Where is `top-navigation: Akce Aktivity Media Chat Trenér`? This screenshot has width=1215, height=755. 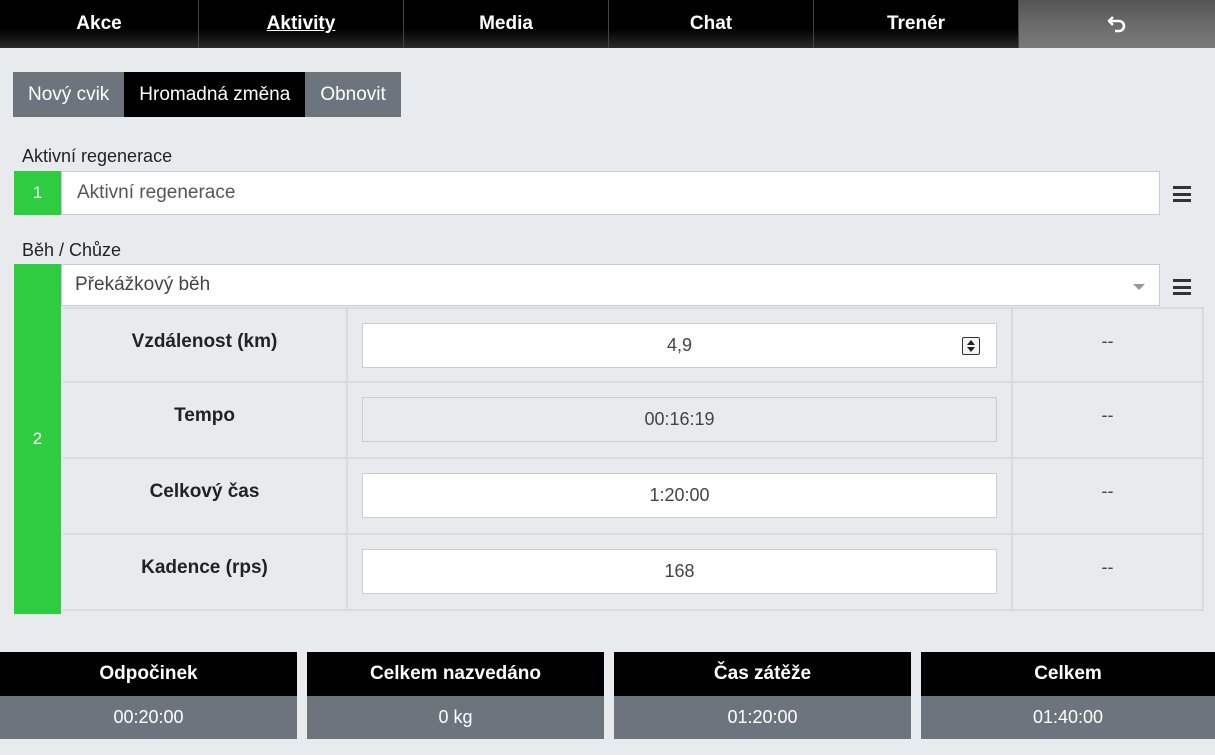
top-navigation: Akce Aktivity Media Chat Trenér is located at coordinates (607, 24).